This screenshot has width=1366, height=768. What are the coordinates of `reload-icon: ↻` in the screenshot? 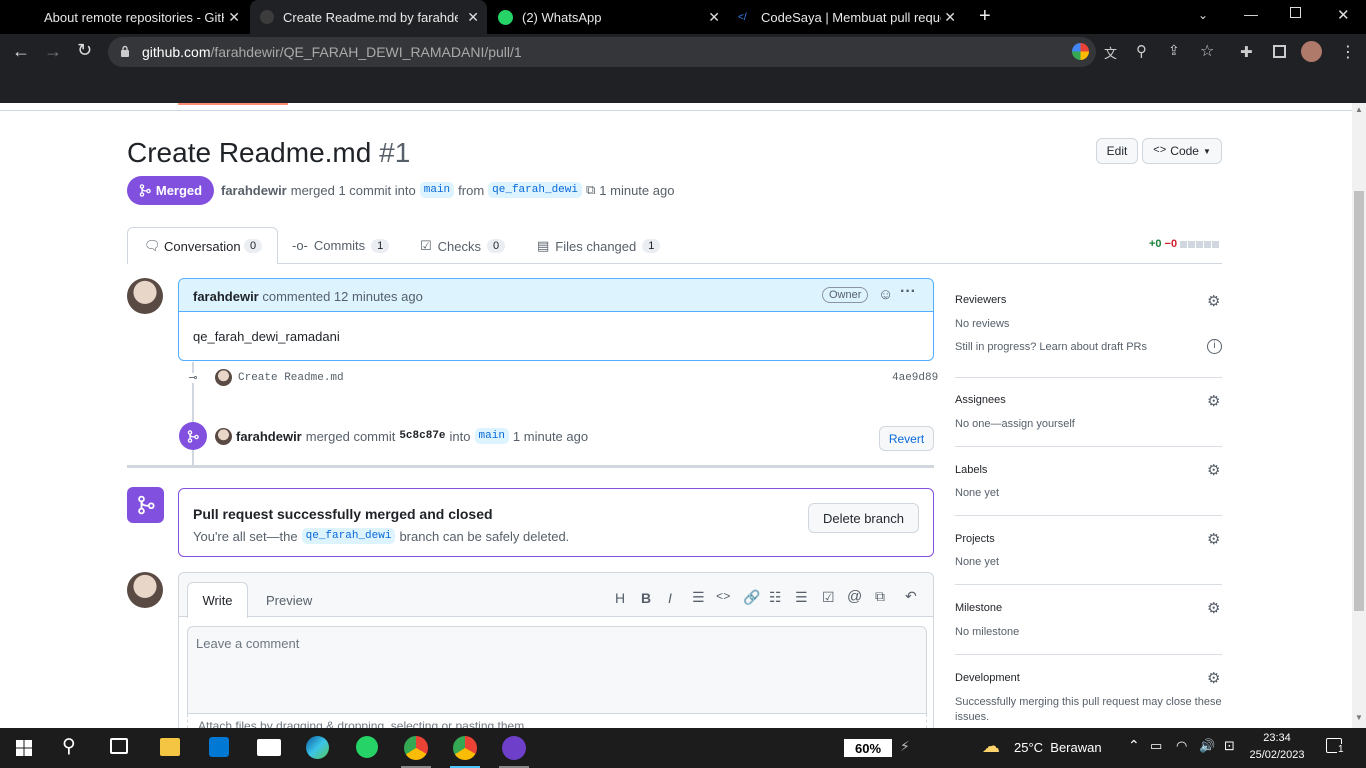 It's located at (84, 50).